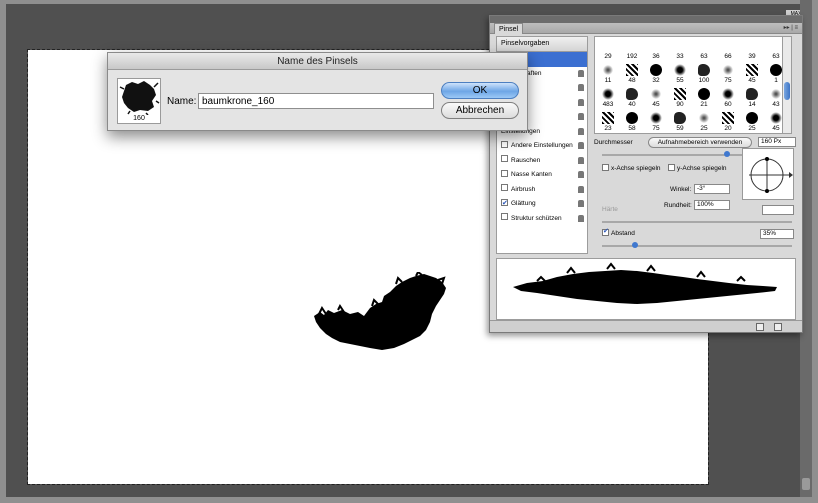  What do you see at coordinates (752, 97) in the screenshot?
I see `brush-preset-cell: 14` at bounding box center [752, 97].